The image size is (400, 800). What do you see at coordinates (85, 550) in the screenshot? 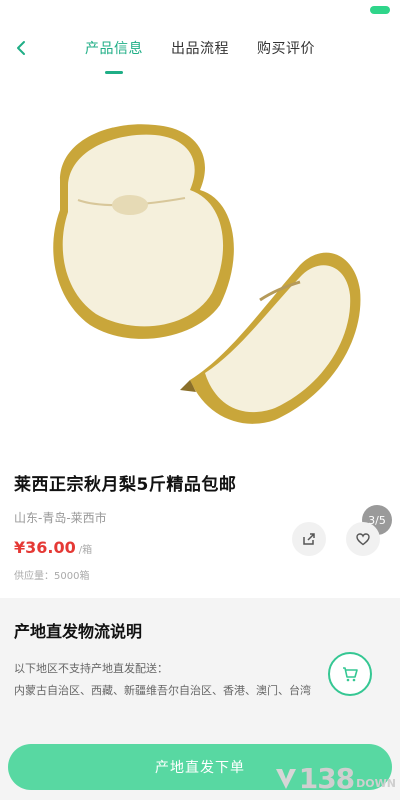
I see `price-unit: /箱` at bounding box center [85, 550].